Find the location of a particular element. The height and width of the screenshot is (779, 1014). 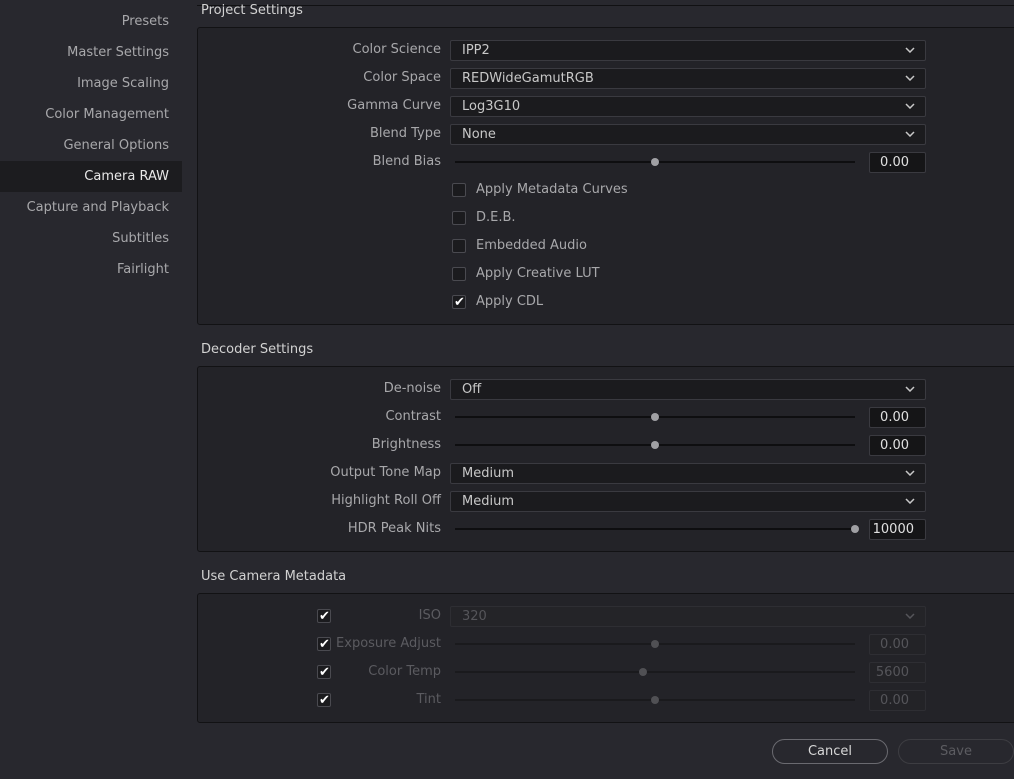

hdr-peak-nits-label: HDR Peak Nits is located at coordinates (394, 528).